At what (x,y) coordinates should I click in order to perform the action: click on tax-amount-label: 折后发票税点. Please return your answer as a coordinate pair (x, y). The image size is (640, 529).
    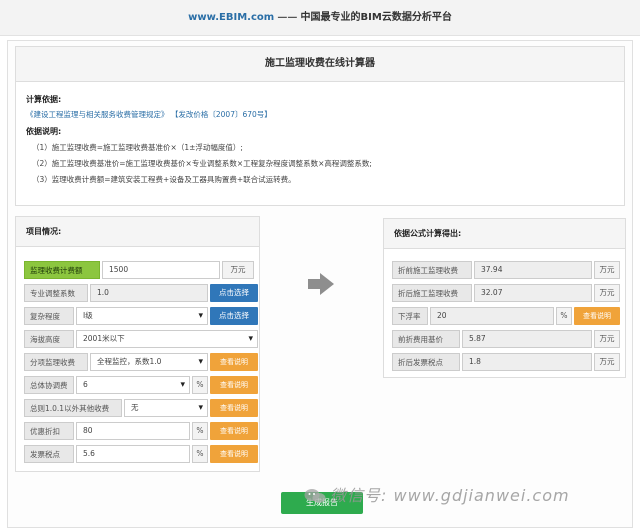
    Looking at the image, I should click on (426, 362).